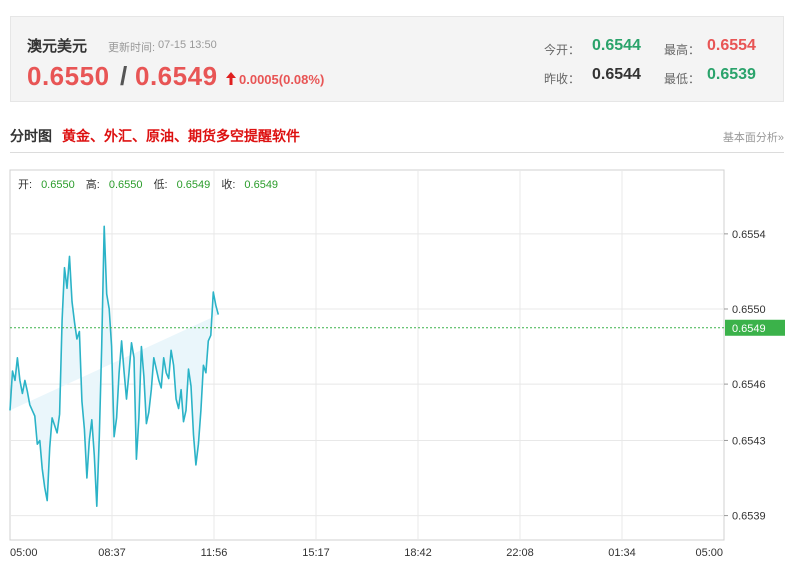 The image size is (800, 582). I want to click on x-tick-label: 01:34, so click(622, 553).